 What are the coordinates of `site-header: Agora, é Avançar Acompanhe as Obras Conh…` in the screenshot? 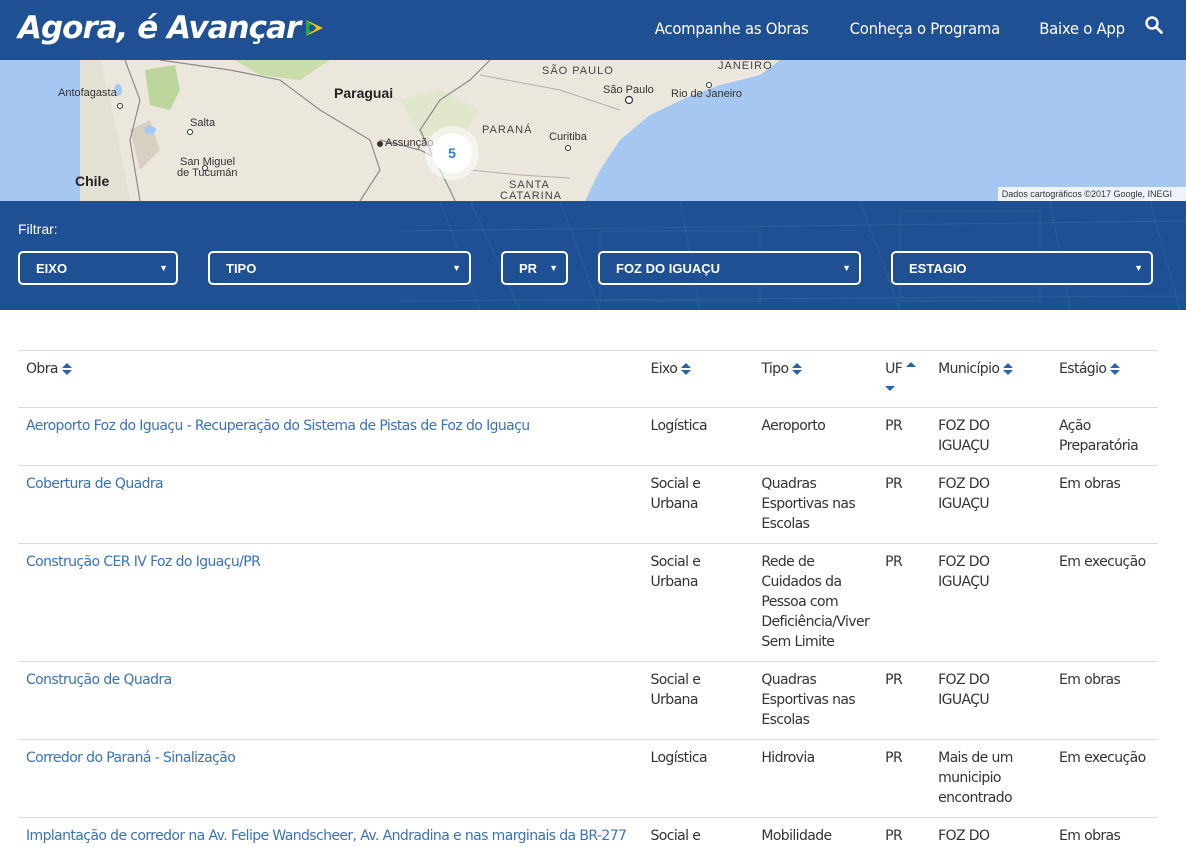 It's located at (593, 30).